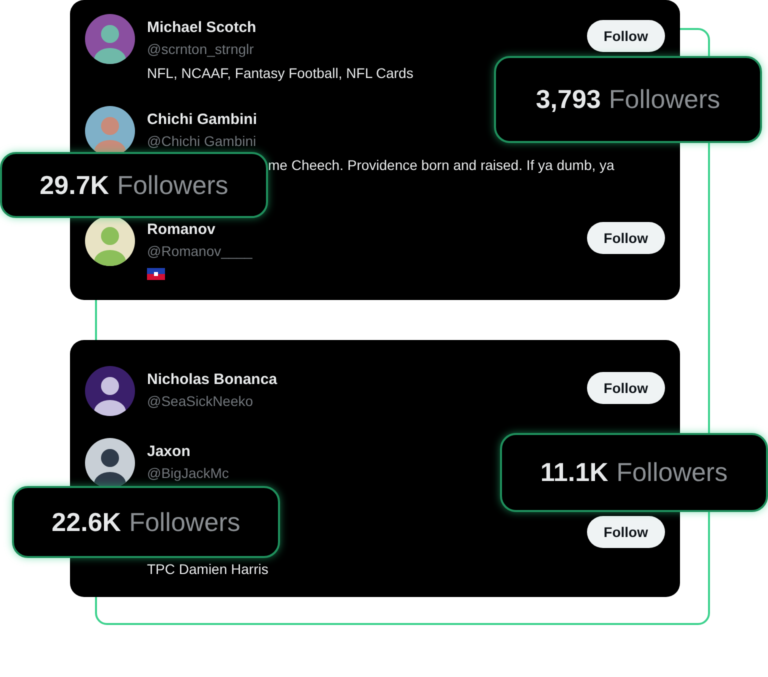 The height and width of the screenshot is (677, 768). I want to click on user-name: Nicholas Bonanca, so click(212, 380).